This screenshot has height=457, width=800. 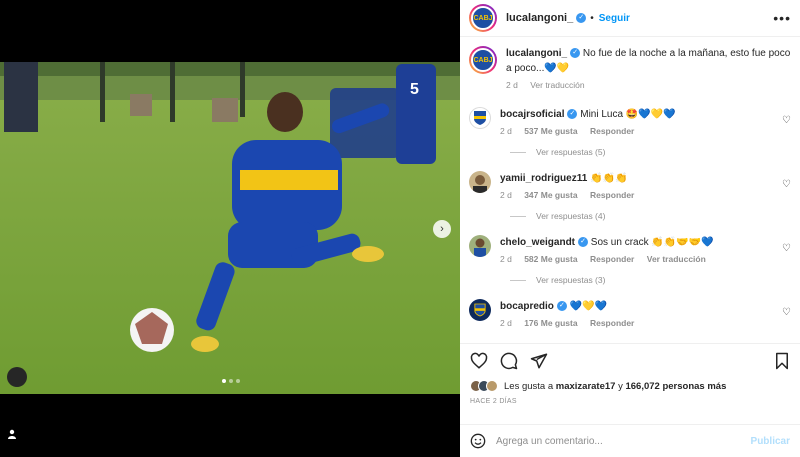 What do you see at coordinates (550, 323) in the screenshot?
I see `comment-likes: 176 Me gusta` at bounding box center [550, 323].